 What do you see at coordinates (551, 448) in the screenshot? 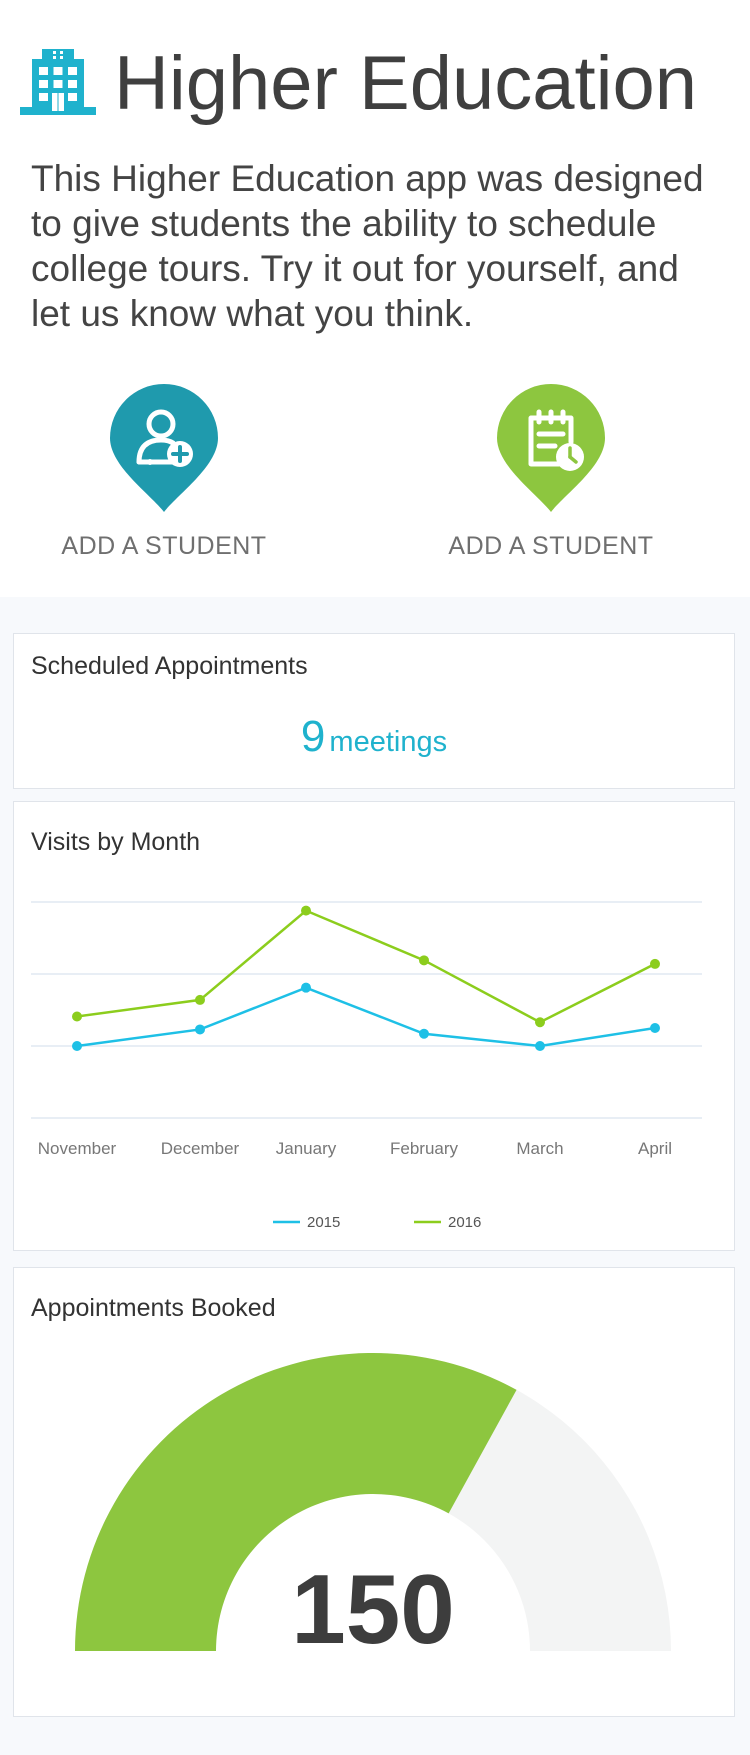
I see `calendar-clock-icon` at bounding box center [551, 448].